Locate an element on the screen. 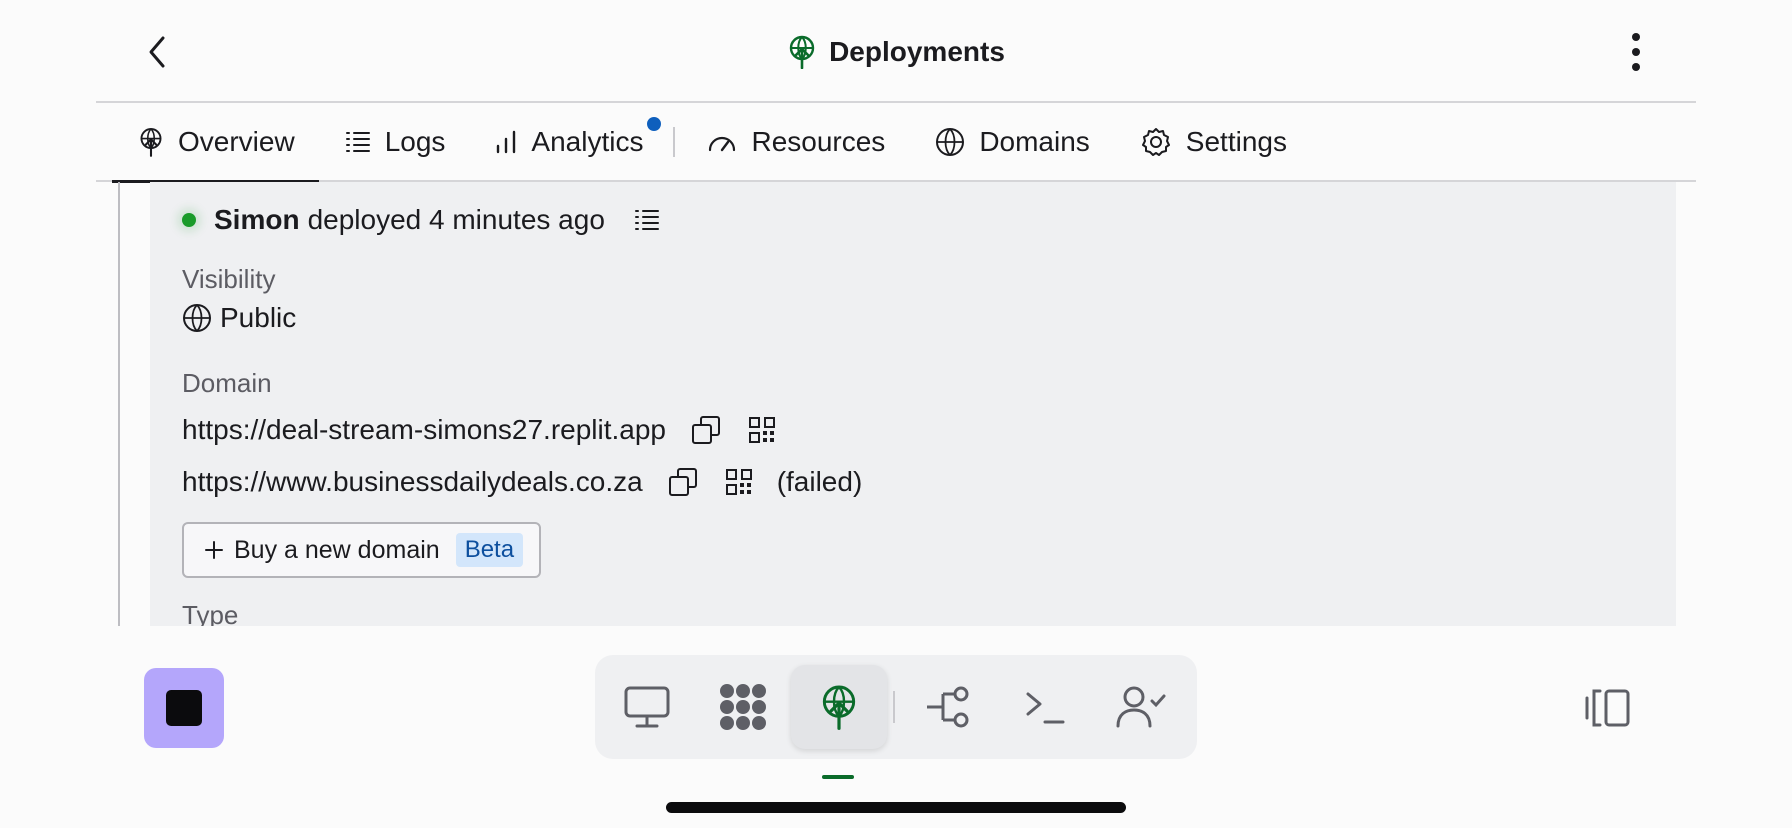  tab-settings: Settings is located at coordinates (1212, 142).